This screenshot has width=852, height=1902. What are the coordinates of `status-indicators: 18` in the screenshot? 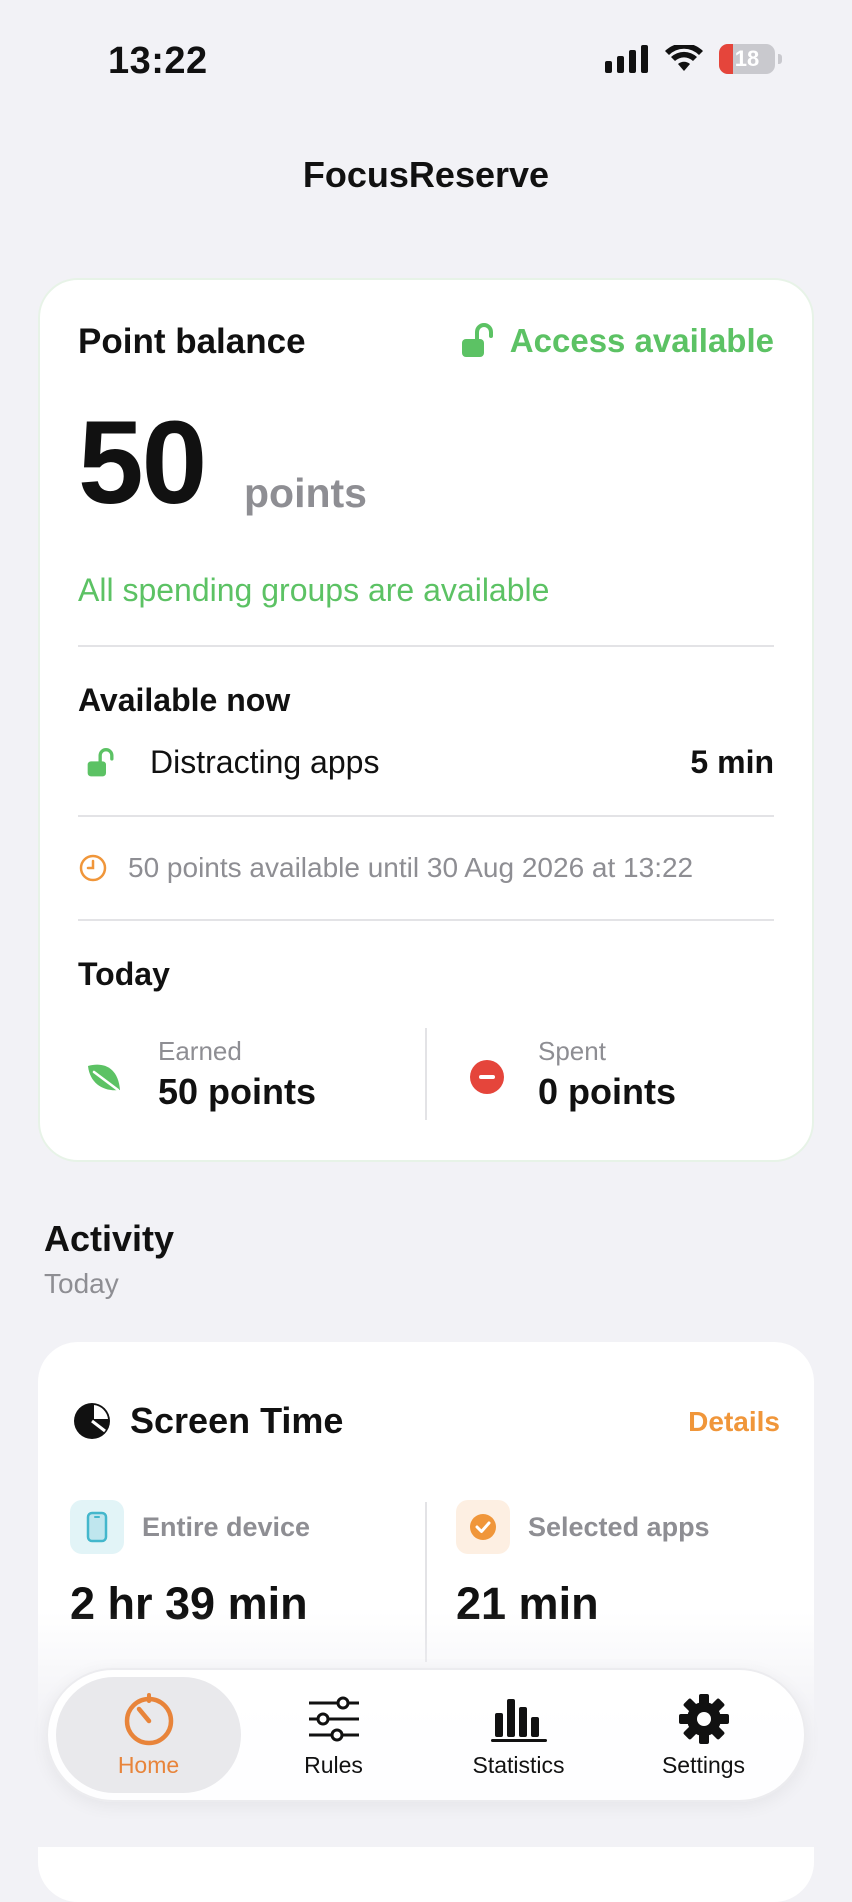 It's located at (693, 59).